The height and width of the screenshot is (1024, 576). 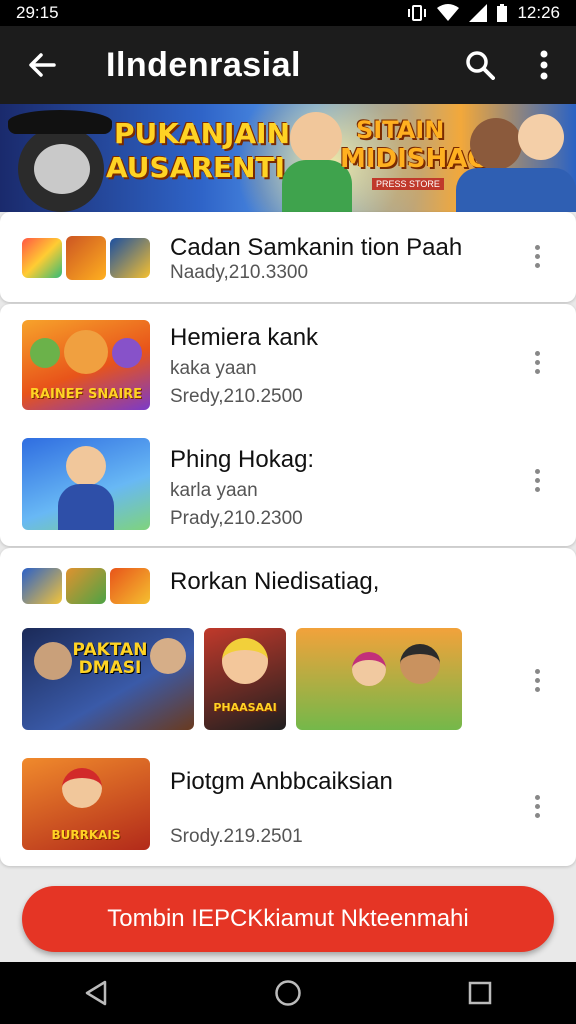 What do you see at coordinates (242, 459) in the screenshot?
I see `item-title: Phing Hokag:` at bounding box center [242, 459].